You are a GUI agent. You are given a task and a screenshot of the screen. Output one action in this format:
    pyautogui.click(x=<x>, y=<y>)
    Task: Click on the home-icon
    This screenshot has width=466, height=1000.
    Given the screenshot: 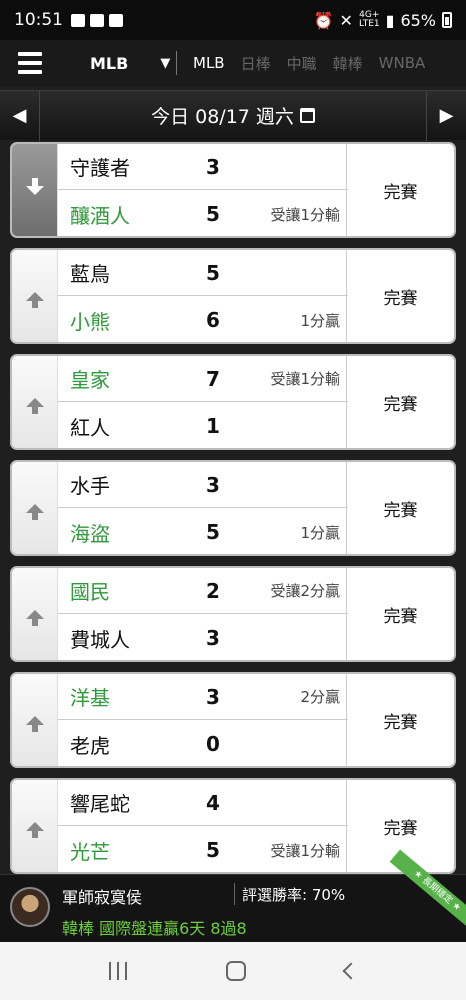 What is the action you would take?
    pyautogui.click(x=235, y=971)
    